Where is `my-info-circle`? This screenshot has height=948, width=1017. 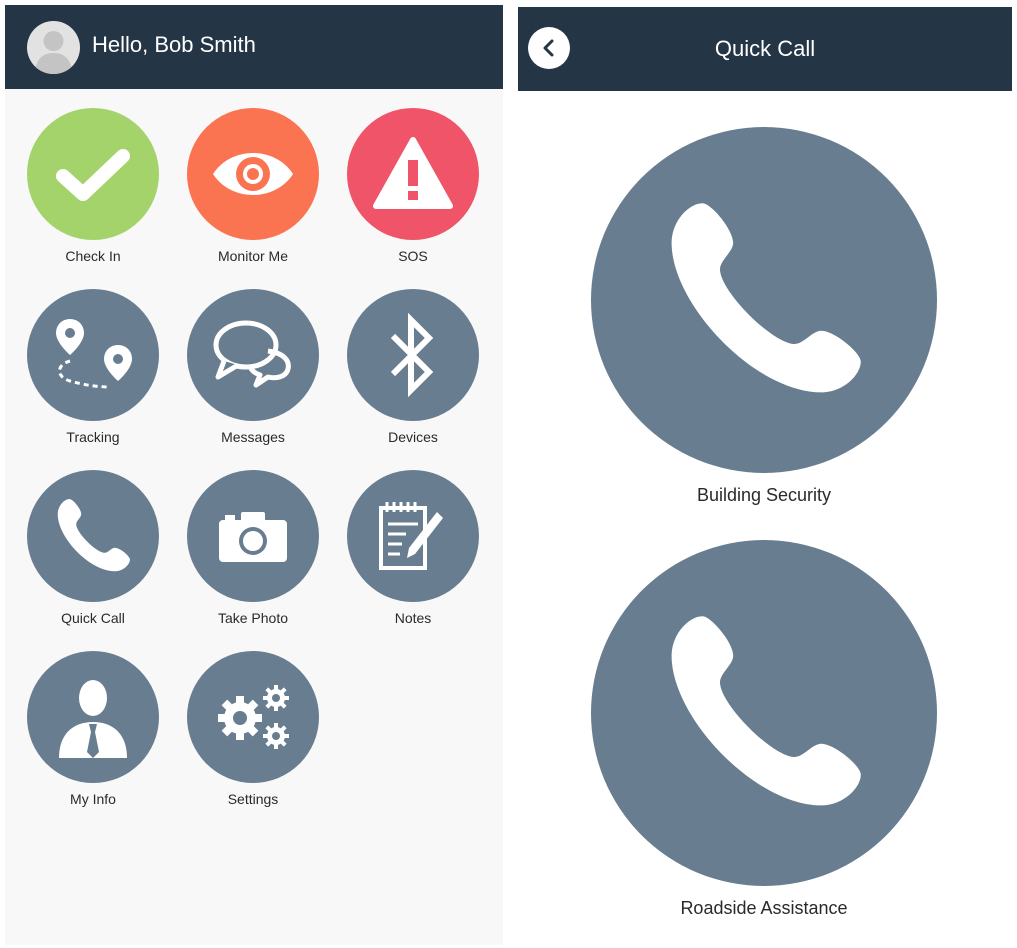
my-info-circle is located at coordinates (93, 717).